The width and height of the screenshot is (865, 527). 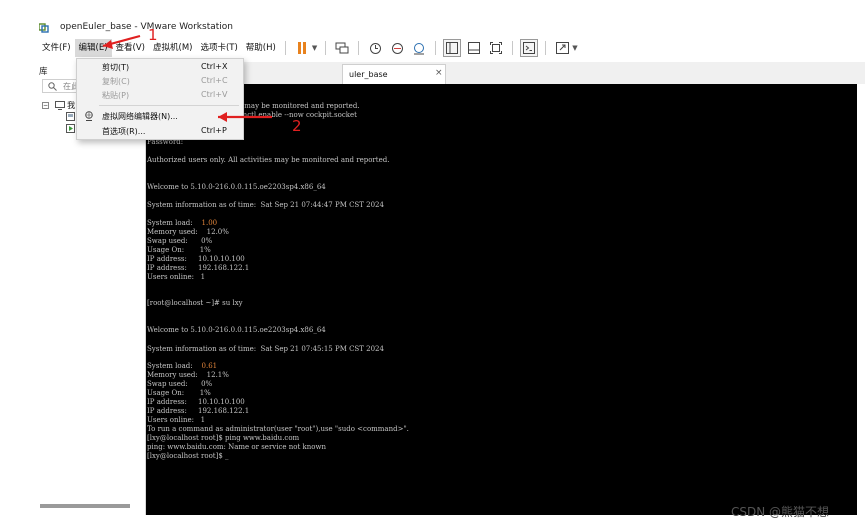 I want to click on tree-item-my-computer: − 我, so click(x=58, y=105).